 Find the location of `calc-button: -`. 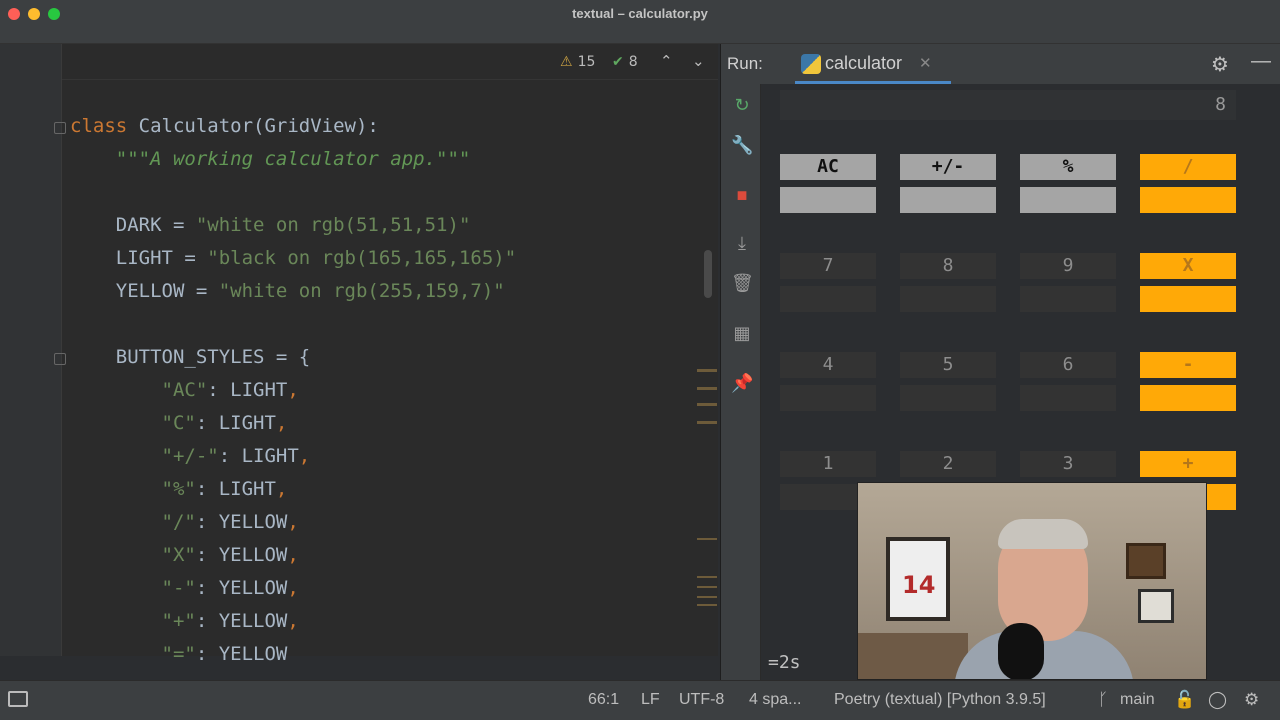

calc-button: - is located at coordinates (1188, 365).